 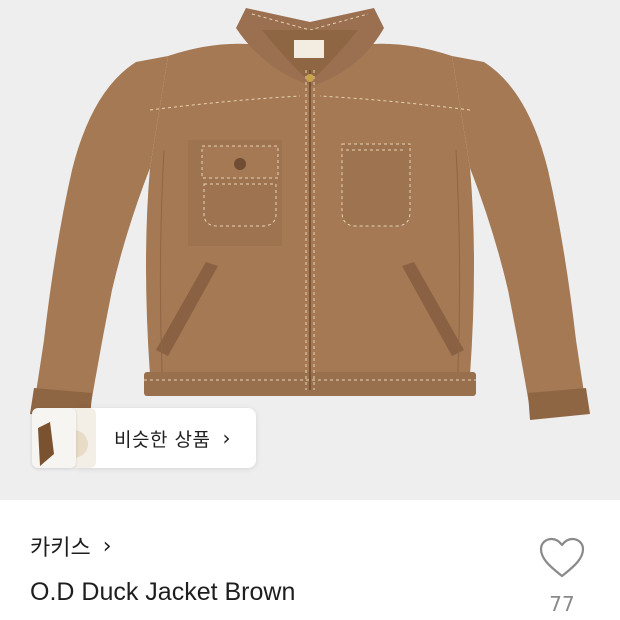 I want to click on brand-link: 카키스 ›, so click(x=71, y=546).